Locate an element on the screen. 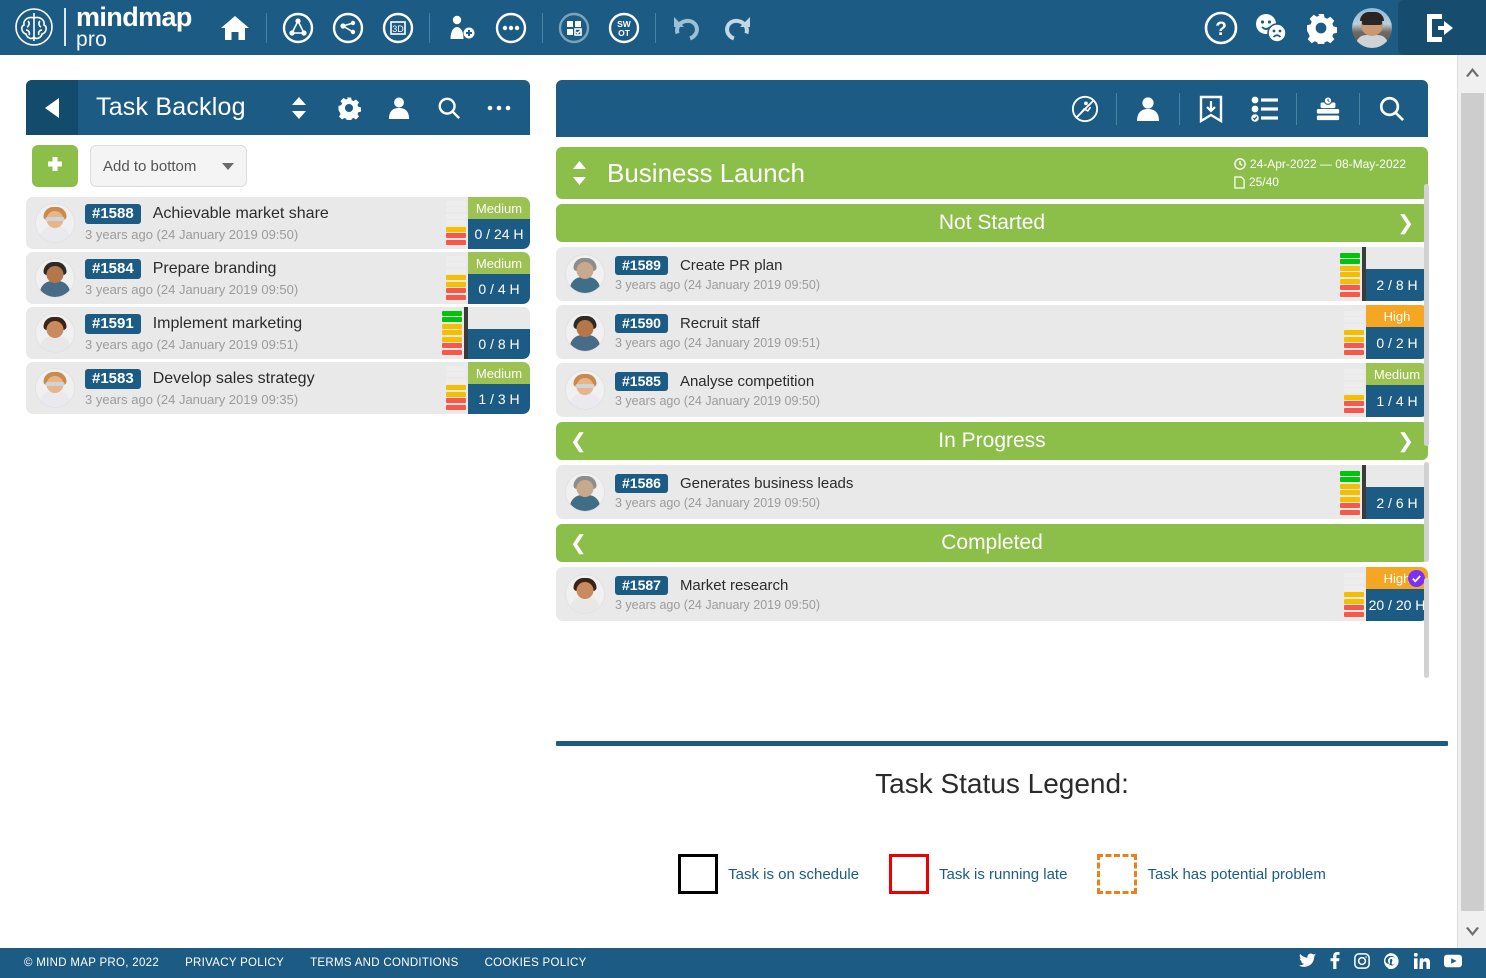  scroll-up-arrow-icon is located at coordinates (1472, 72).